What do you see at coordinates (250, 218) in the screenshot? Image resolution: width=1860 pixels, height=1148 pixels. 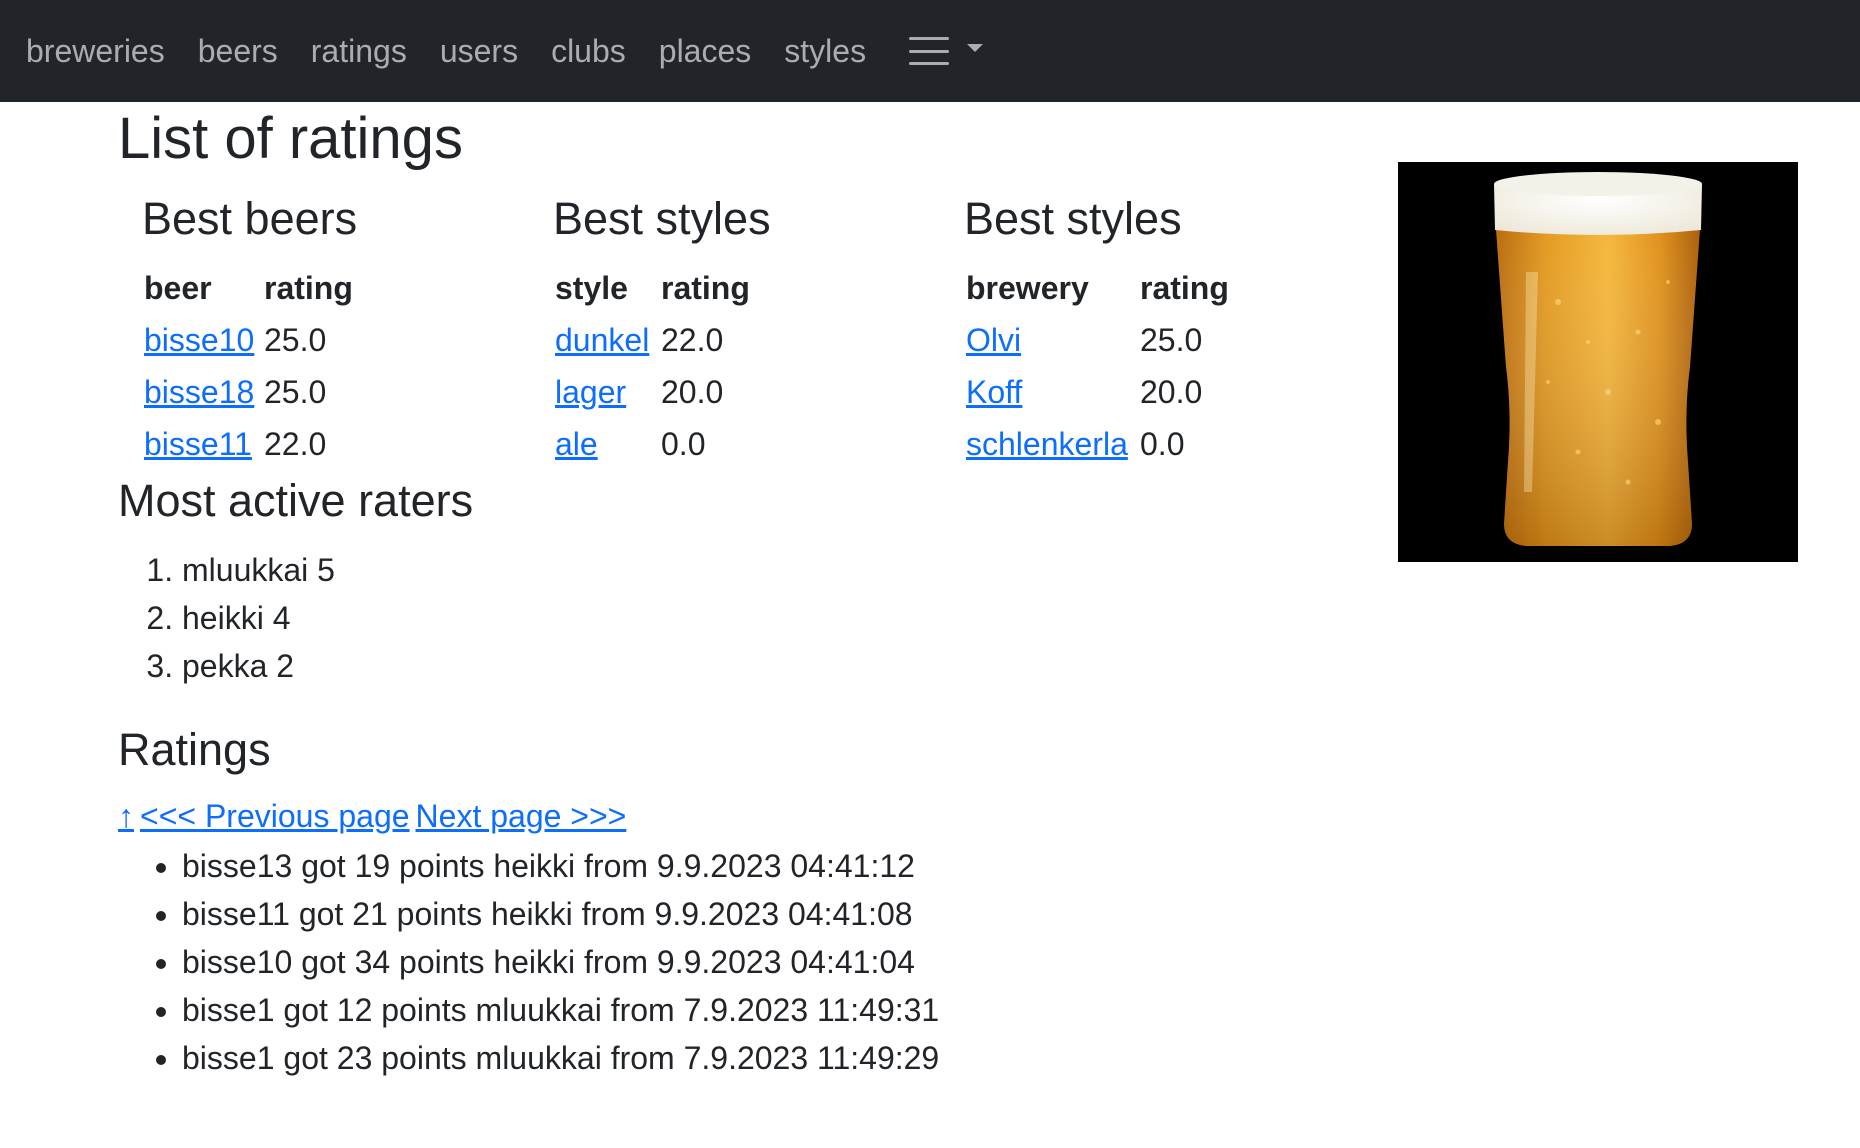 I see `best-beers-title: Best beers` at bounding box center [250, 218].